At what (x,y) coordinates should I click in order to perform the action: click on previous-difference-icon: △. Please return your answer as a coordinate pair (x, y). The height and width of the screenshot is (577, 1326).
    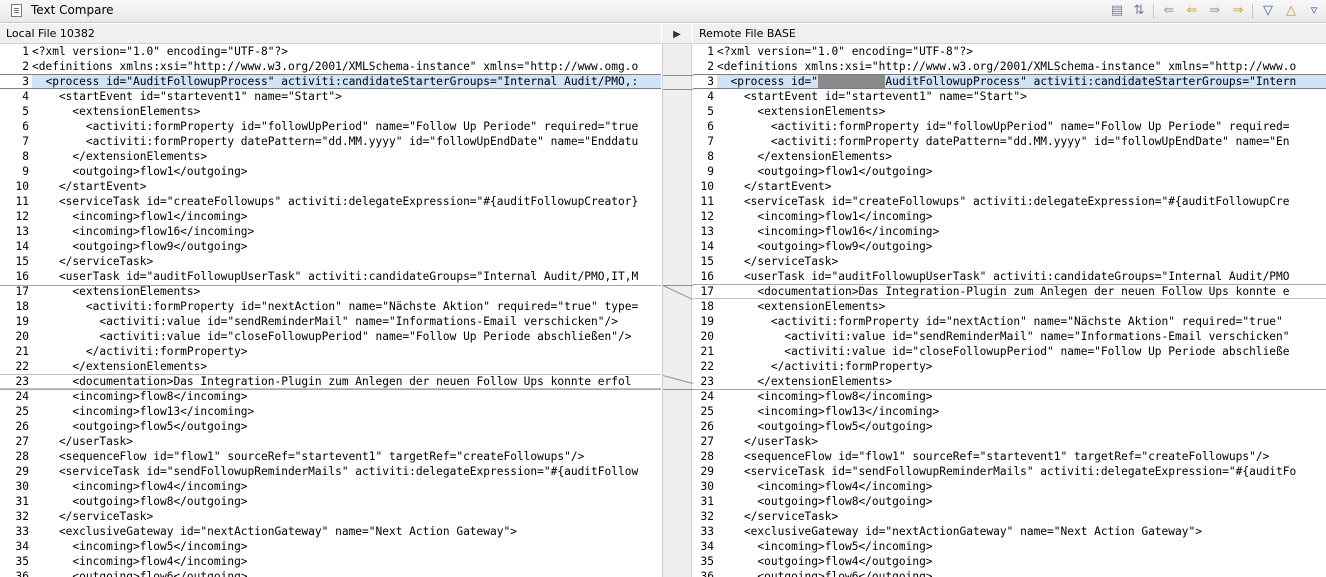
    Looking at the image, I should click on (1291, 11).